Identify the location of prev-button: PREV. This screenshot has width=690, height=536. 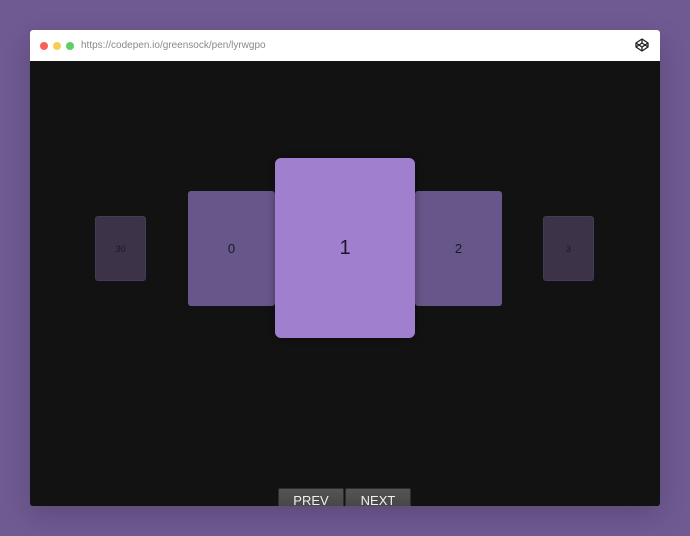
(311, 497).